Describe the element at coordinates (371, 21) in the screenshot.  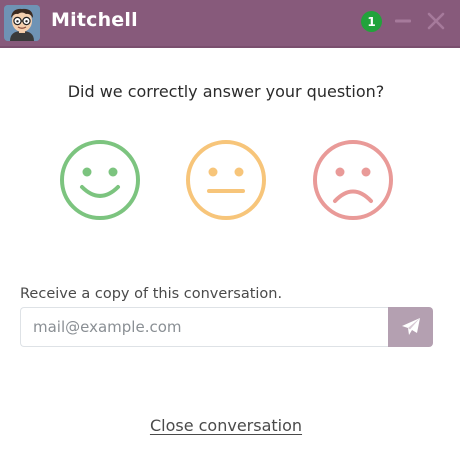
I see `unread-count-badge: 1` at that location.